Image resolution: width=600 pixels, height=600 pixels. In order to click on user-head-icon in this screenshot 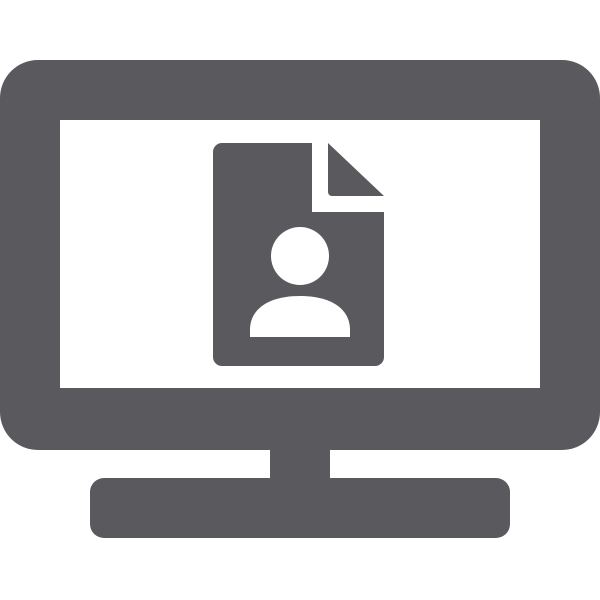, I will do `click(300, 256)`.